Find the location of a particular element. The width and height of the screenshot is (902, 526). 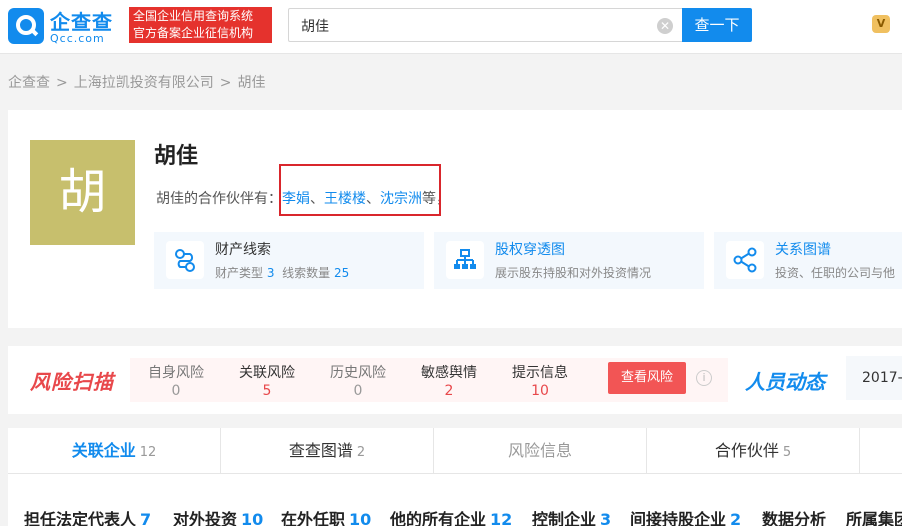

tab-graph: 查查图谱 2 is located at coordinates (327, 451).